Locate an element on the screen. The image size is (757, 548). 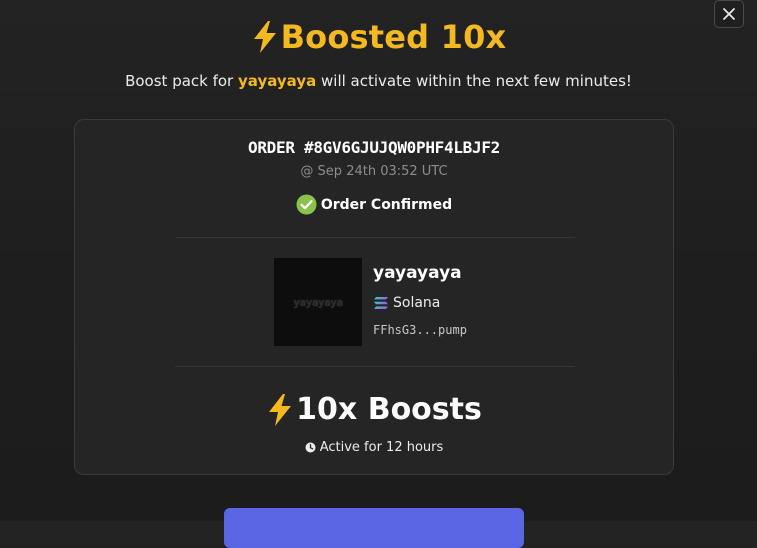
boost-duration-label: Active for 12 hours is located at coordinates (381, 447).